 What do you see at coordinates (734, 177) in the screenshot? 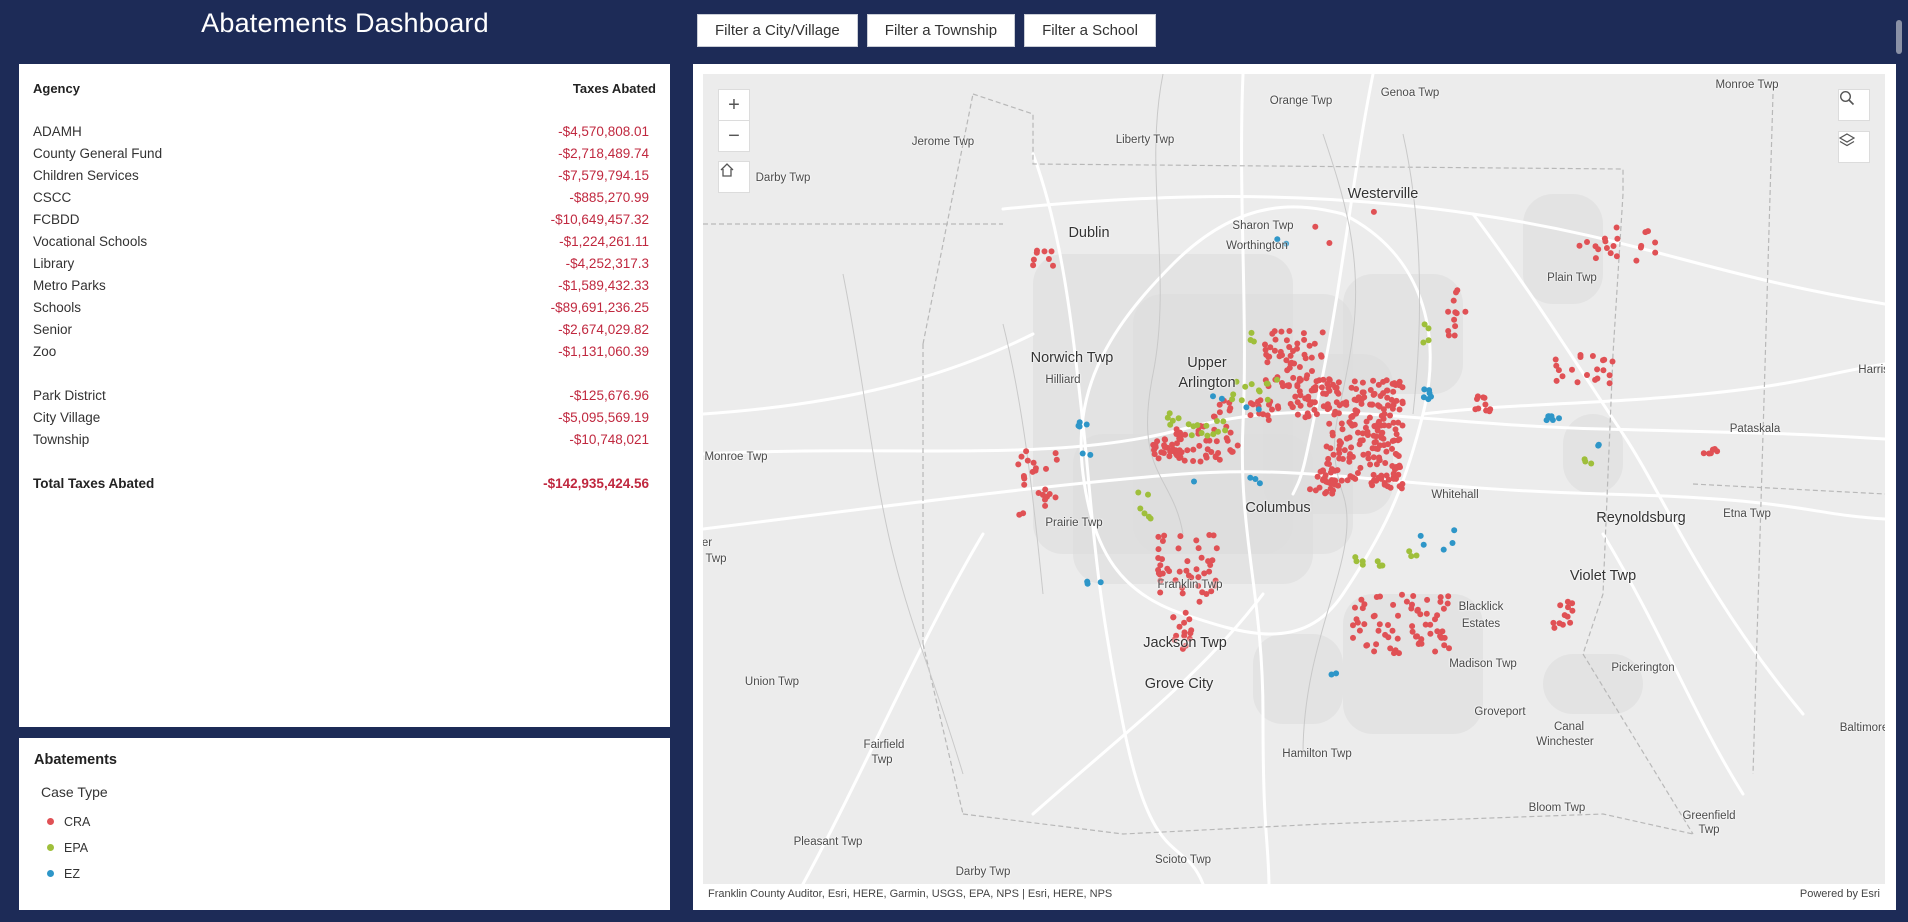
I see `home-button` at bounding box center [734, 177].